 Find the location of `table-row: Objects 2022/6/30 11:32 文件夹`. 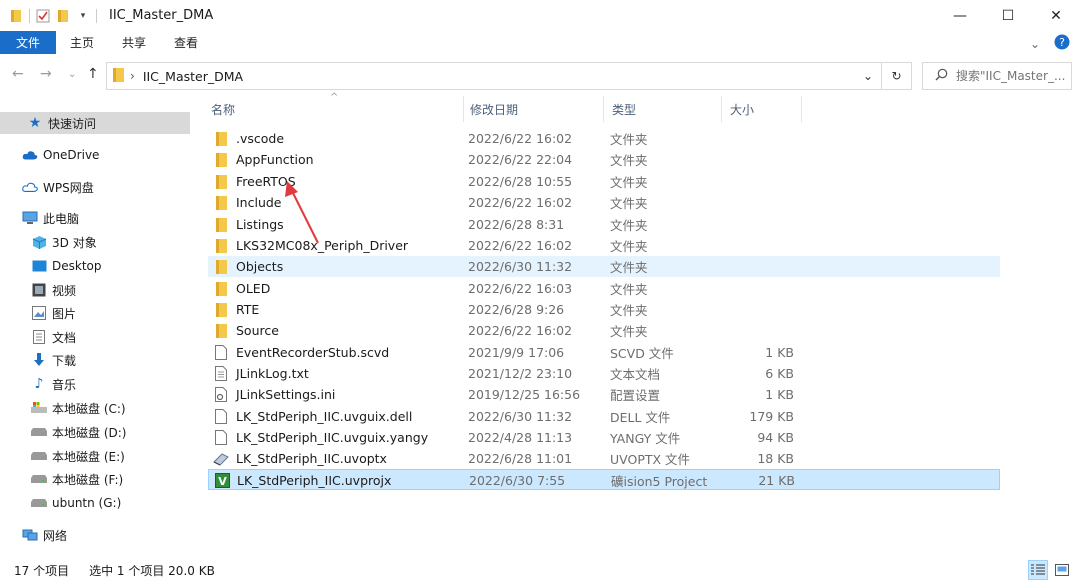

table-row: Objects 2022/6/30 11:32 文件夹 is located at coordinates (604, 266).